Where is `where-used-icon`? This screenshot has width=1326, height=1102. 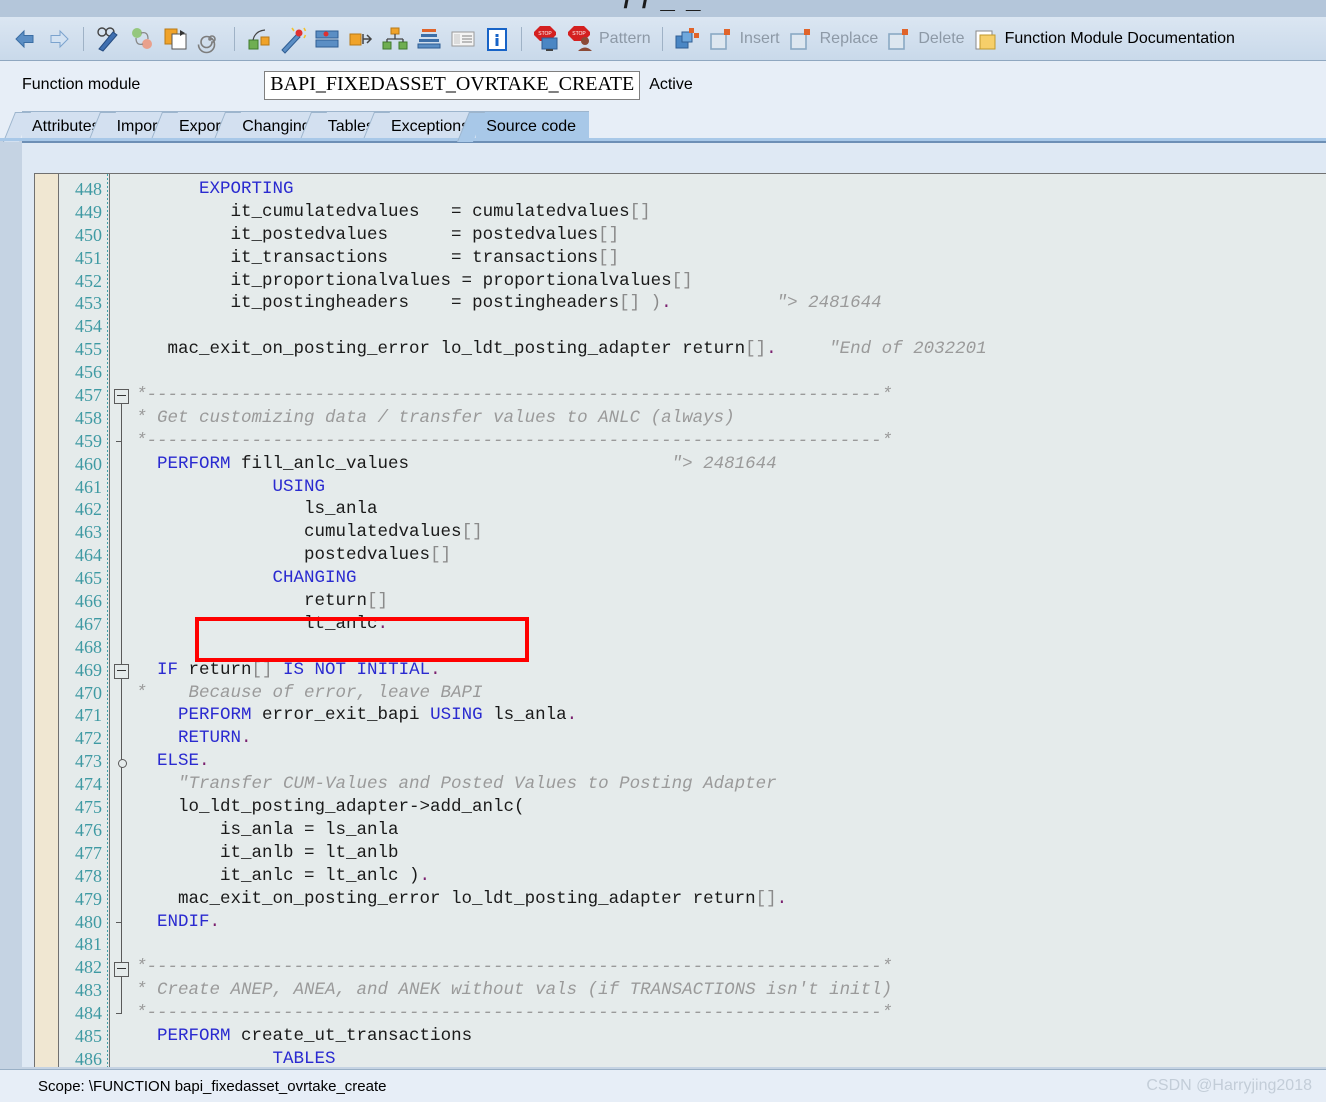 where-used-icon is located at coordinates (361, 39).